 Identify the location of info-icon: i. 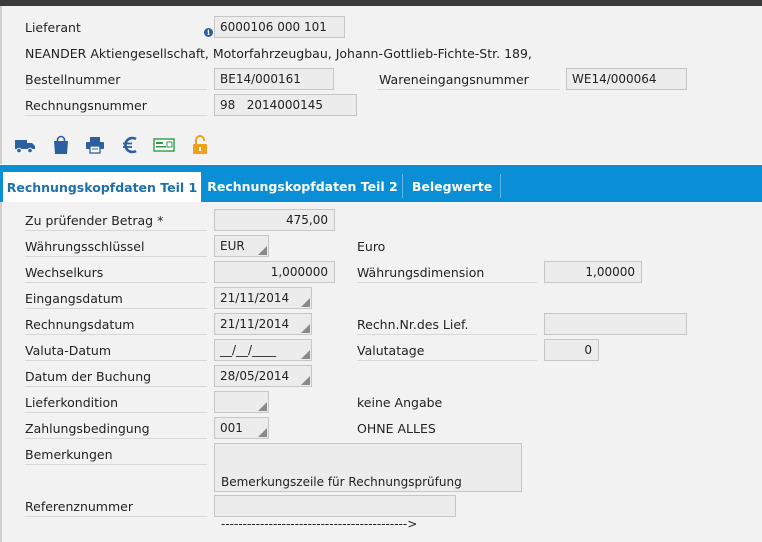
(208, 32).